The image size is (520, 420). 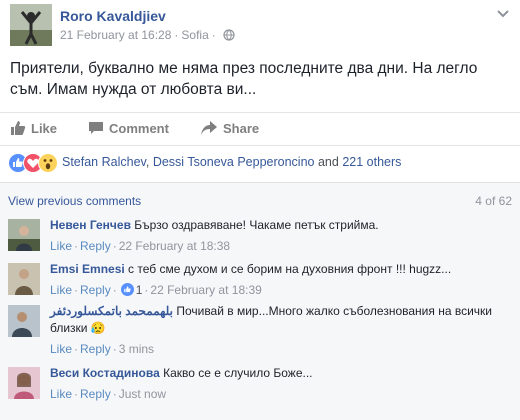 I want to click on post-date: 21 February at 16:28, so click(x=115, y=35).